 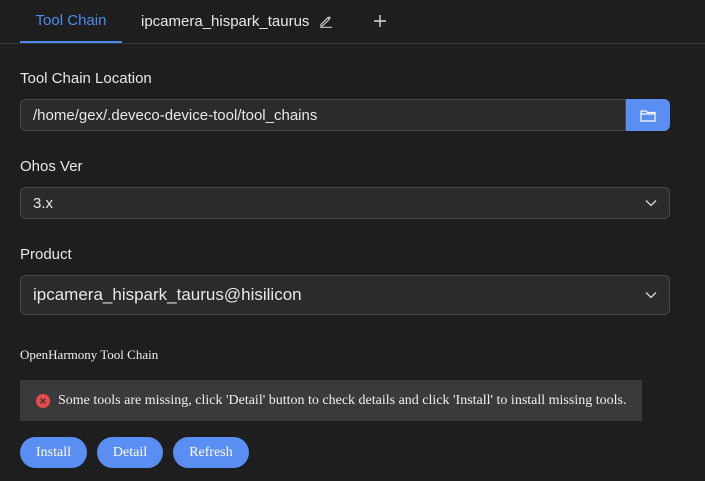 I want to click on product-select: ipcamera_hispark_taurus@hisilicon, so click(x=345, y=295).